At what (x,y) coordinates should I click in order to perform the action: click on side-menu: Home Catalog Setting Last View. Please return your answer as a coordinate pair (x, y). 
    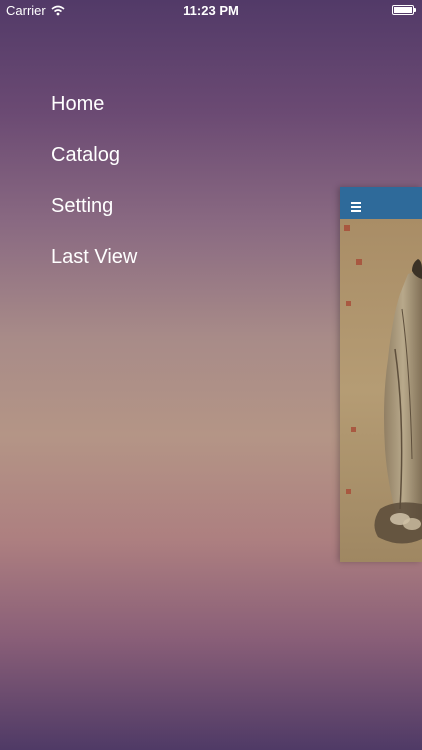
    Looking at the image, I should click on (94, 190).